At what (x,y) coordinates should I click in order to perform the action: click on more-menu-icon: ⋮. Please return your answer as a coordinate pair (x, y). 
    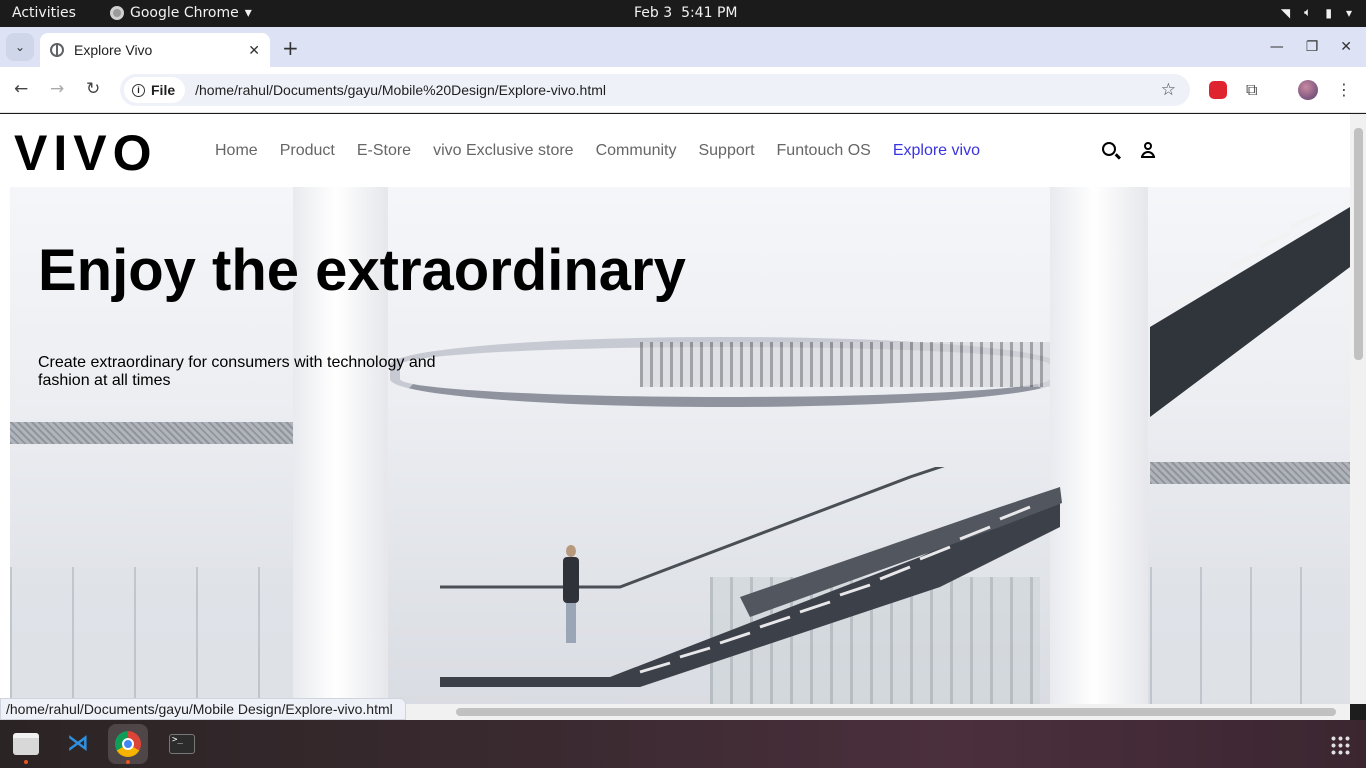
    Looking at the image, I should click on (1344, 89).